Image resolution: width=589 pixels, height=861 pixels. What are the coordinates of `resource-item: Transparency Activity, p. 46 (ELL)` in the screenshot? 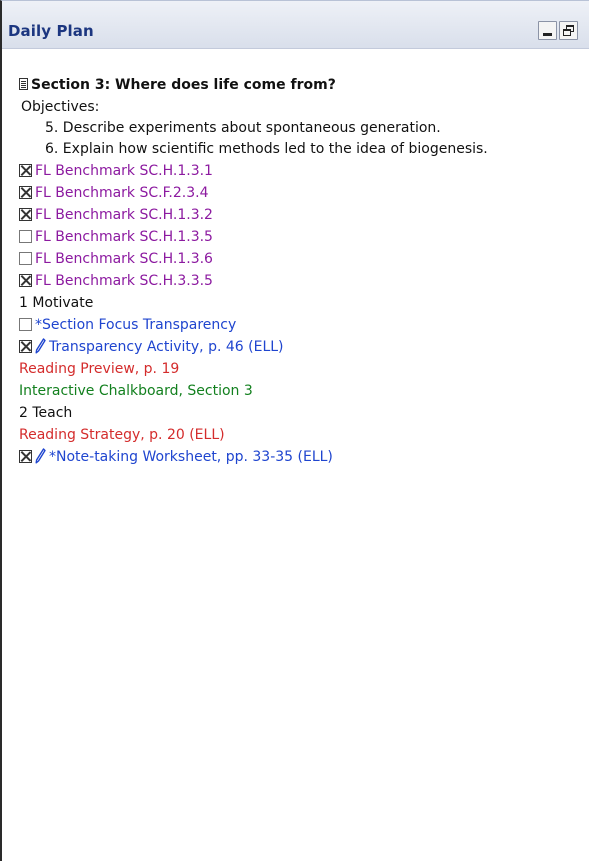 It's located at (151, 347).